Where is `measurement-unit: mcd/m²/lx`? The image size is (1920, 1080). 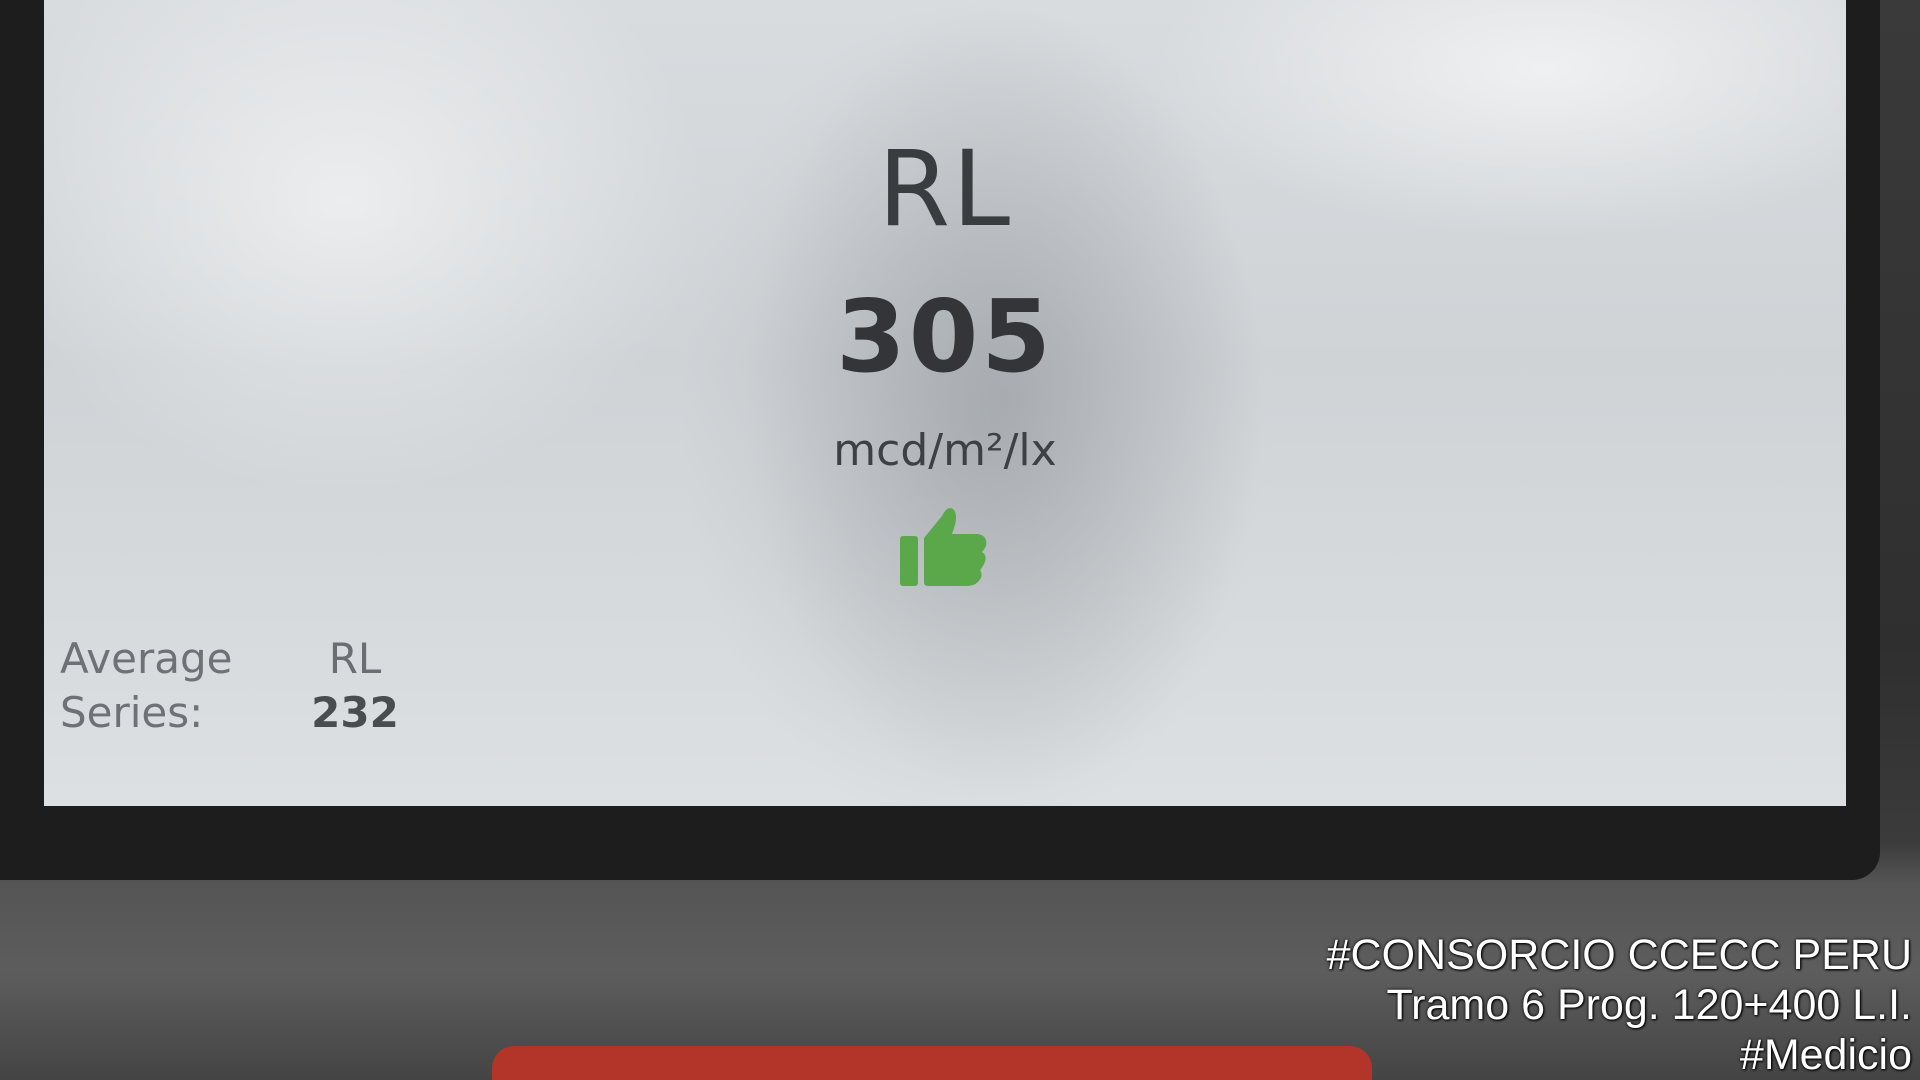
measurement-unit: mcd/m²/lx is located at coordinates (945, 450).